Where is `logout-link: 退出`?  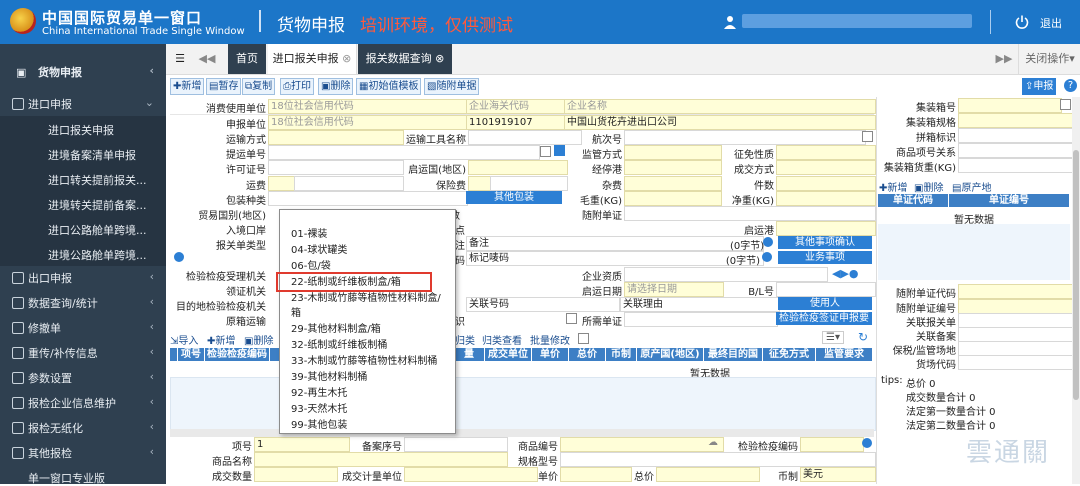 logout-link: 退出 is located at coordinates (1051, 23).